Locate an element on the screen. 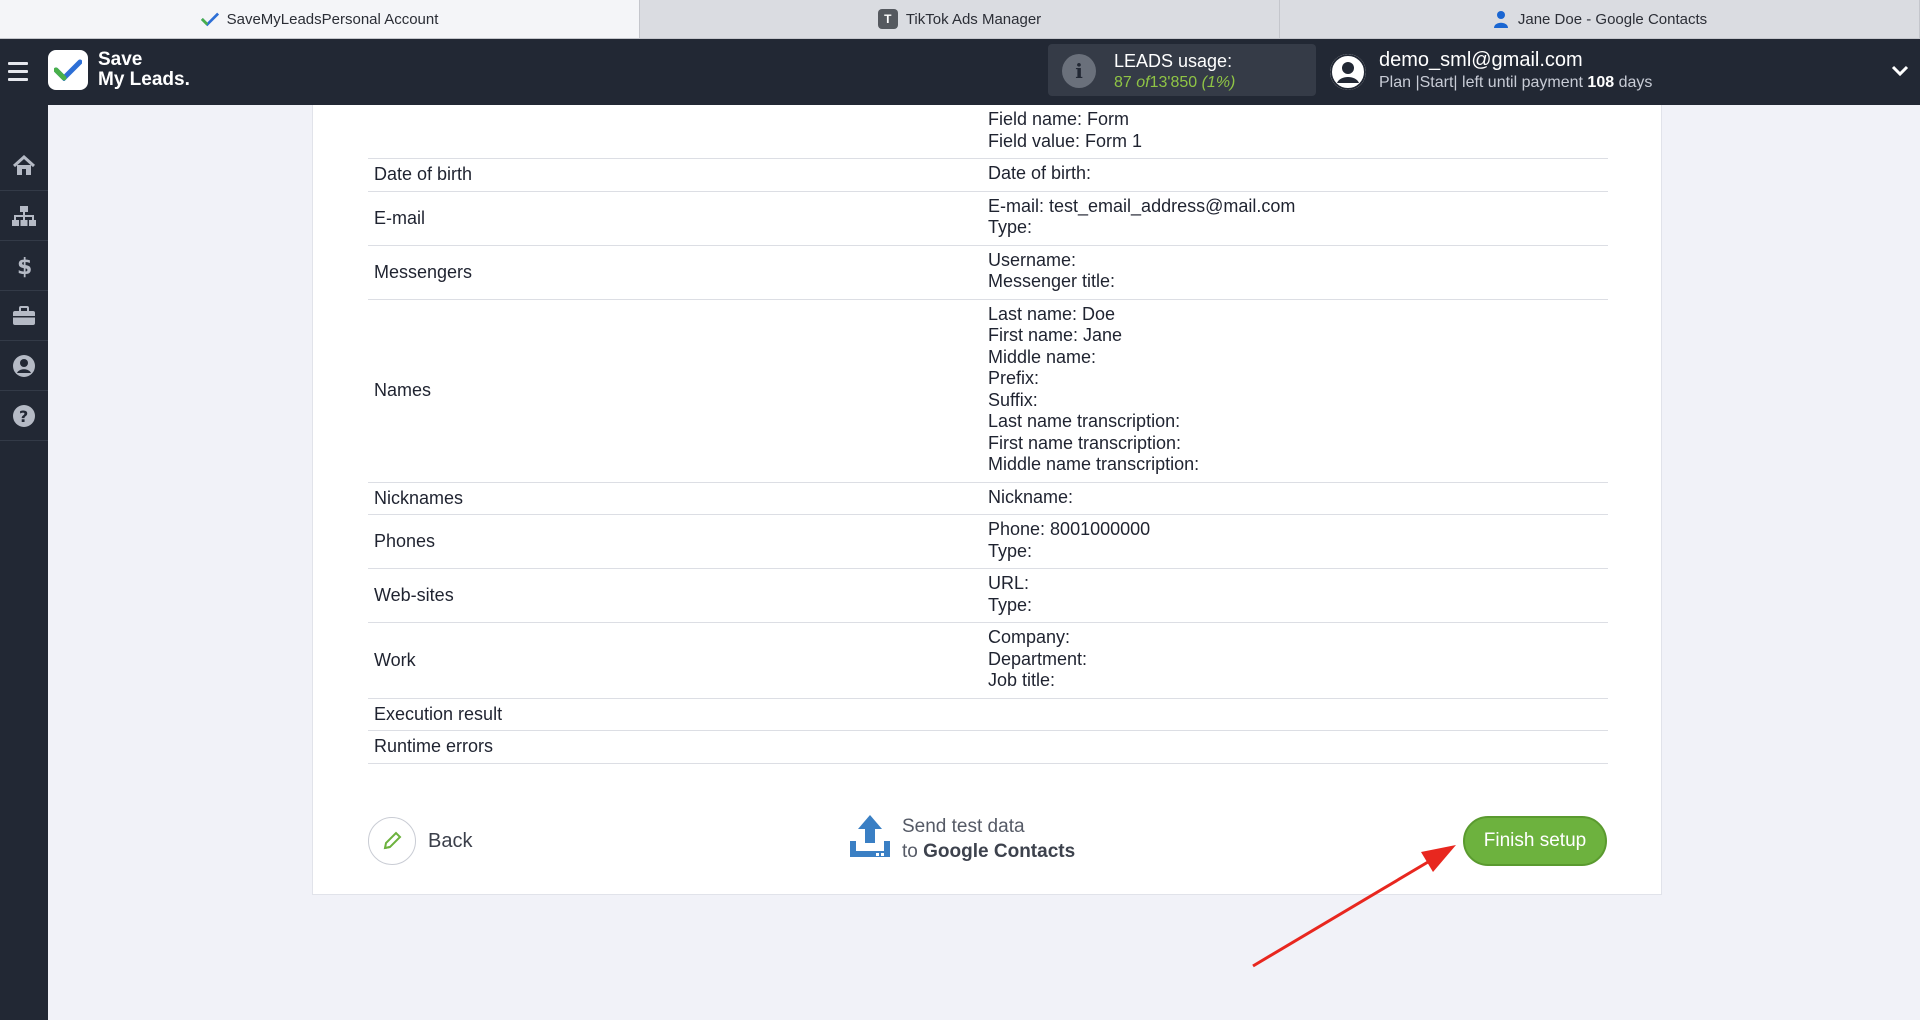 The width and height of the screenshot is (1920, 1020). field-values: URL: Type: is located at coordinates (1298, 595).